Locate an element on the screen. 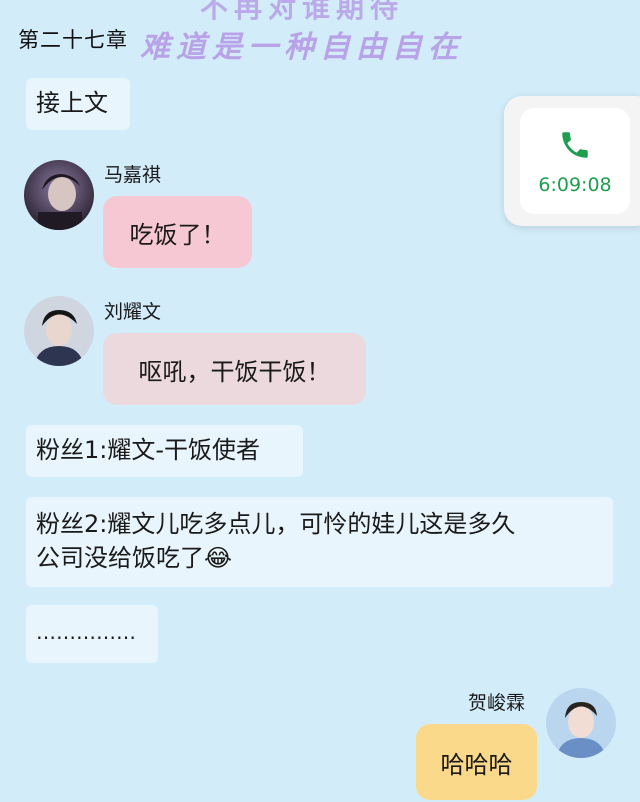 This screenshot has height=802, width=640. call-widget: 6:09:08 is located at coordinates (572, 161).